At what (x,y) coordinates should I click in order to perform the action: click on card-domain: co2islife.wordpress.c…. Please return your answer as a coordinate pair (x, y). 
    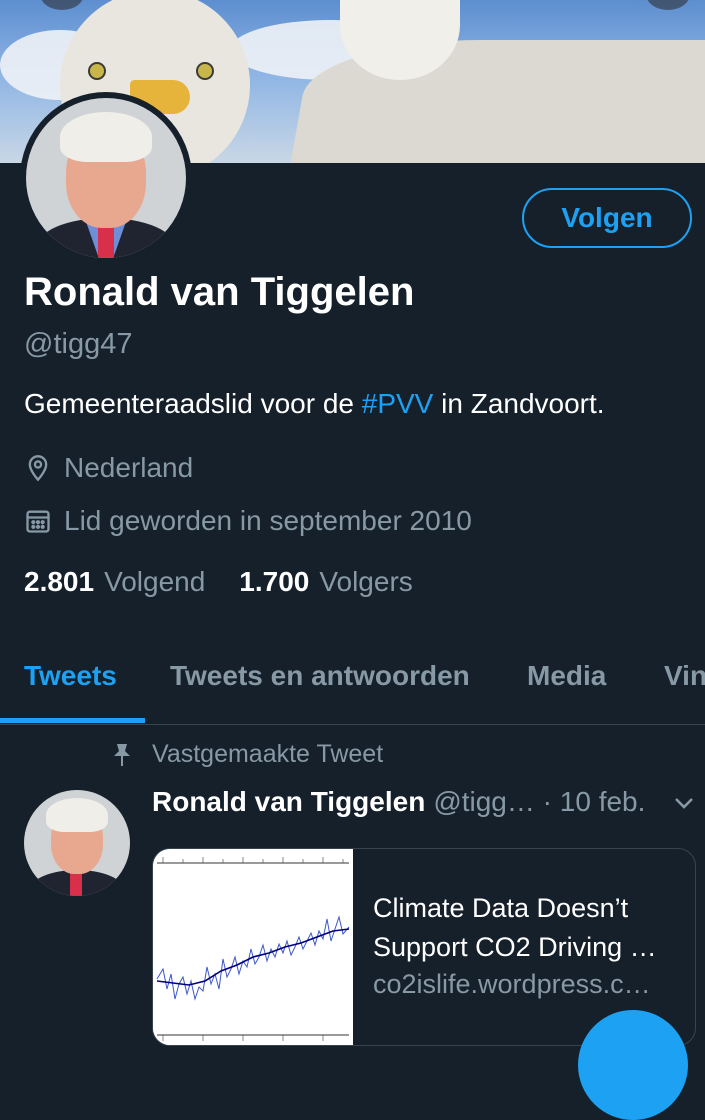
    Looking at the image, I should click on (512, 984).